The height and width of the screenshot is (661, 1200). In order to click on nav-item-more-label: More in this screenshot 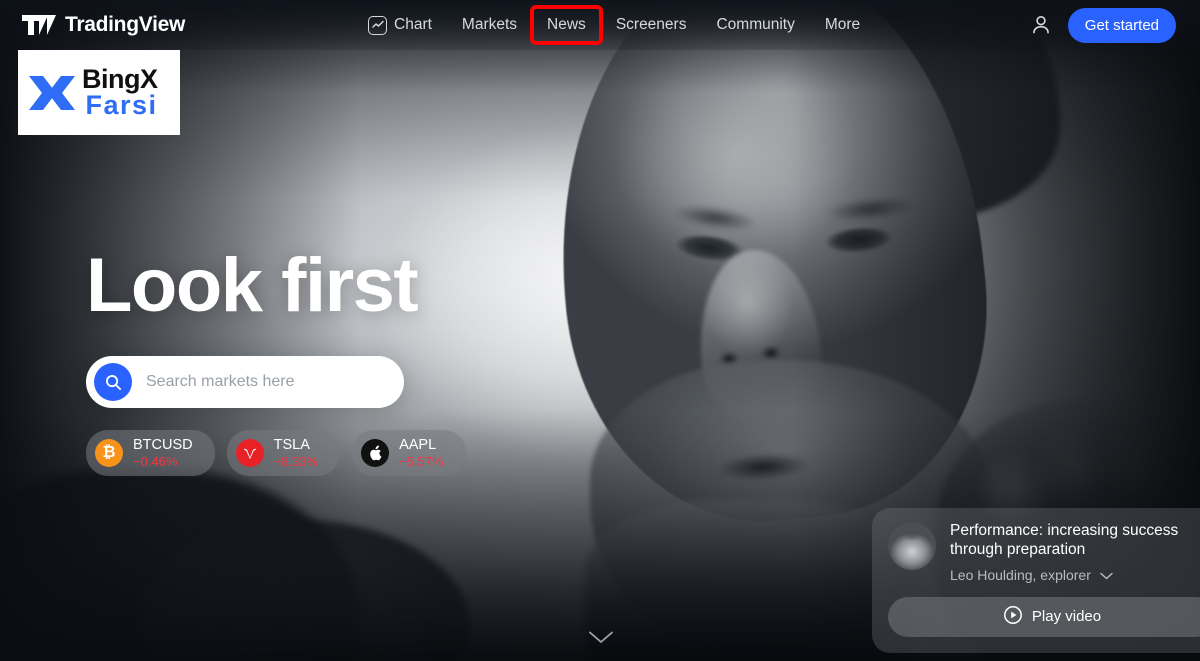, I will do `click(842, 24)`.